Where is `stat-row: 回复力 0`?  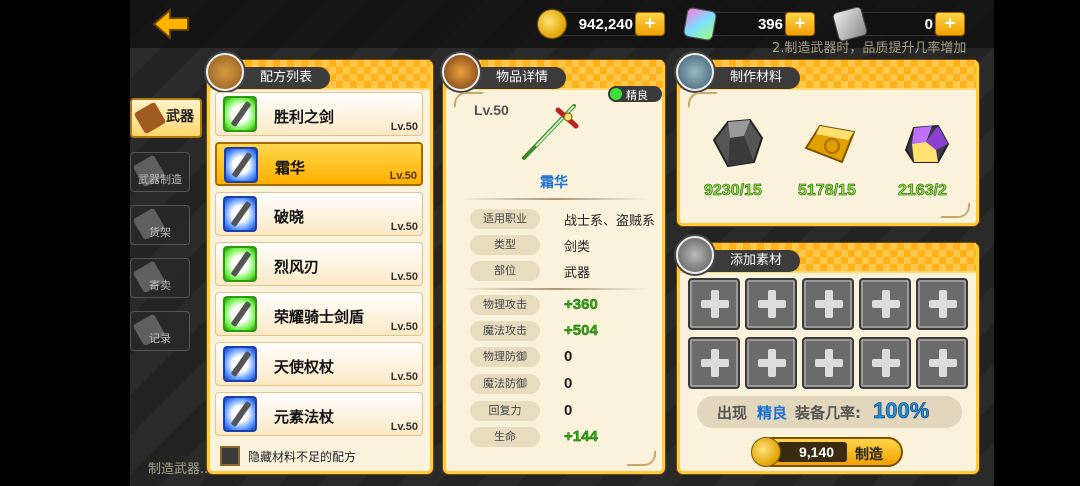
stat-row: 回复力 0 is located at coordinates (554, 411).